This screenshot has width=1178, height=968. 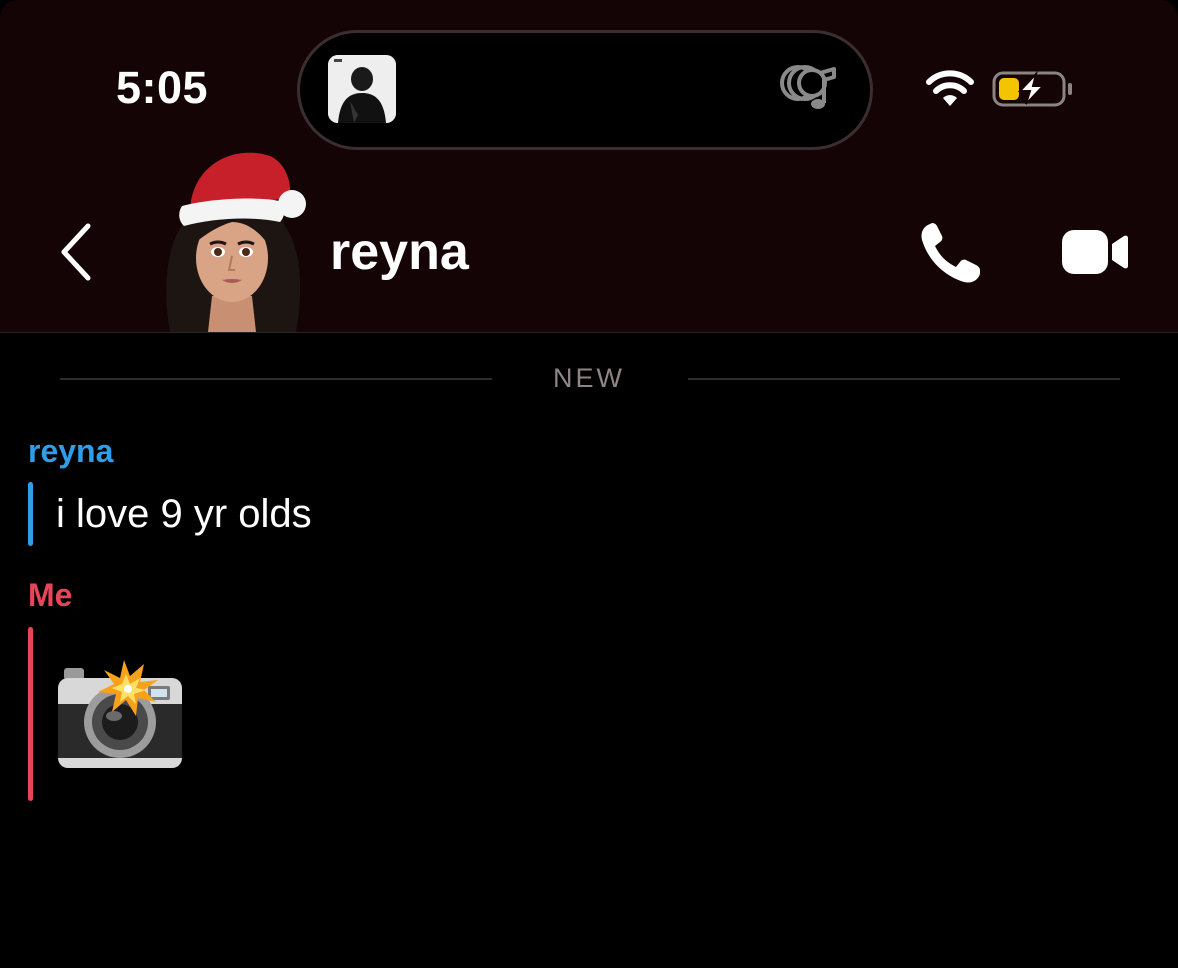 I want to click on video-camera-icon, so click(x=1095, y=252).